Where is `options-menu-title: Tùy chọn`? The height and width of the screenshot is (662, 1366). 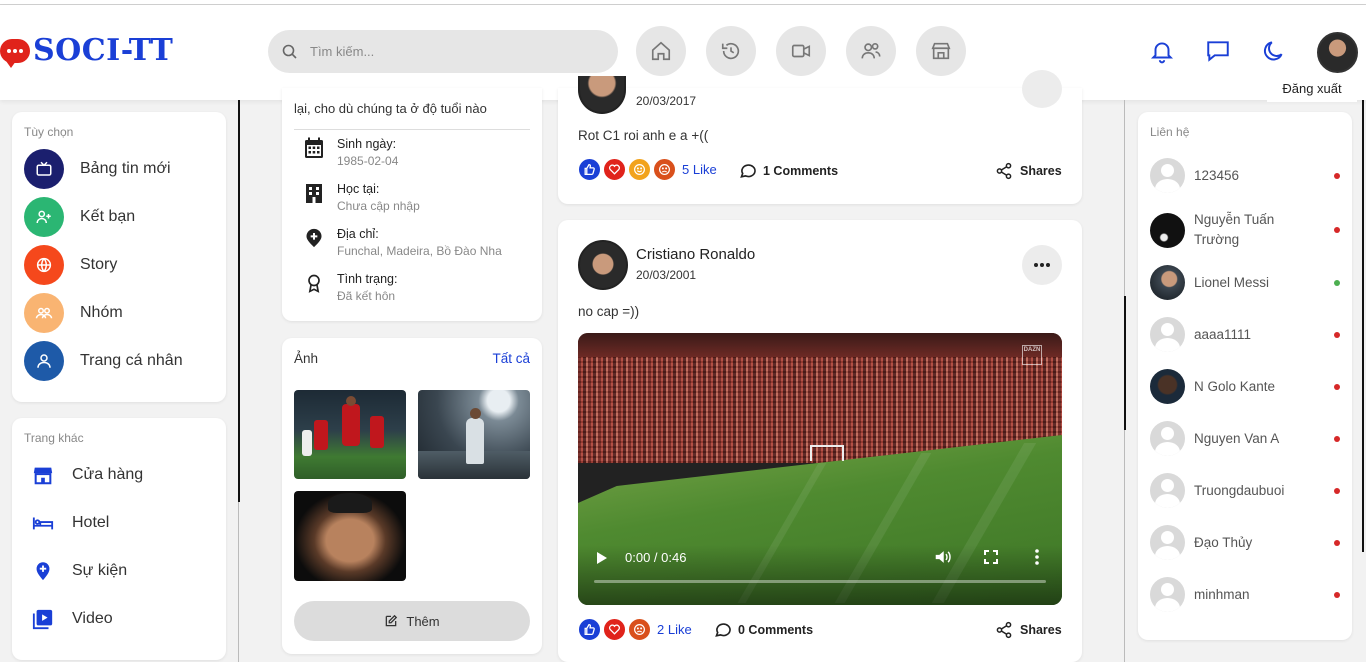 options-menu-title: Tùy chọn is located at coordinates (49, 132).